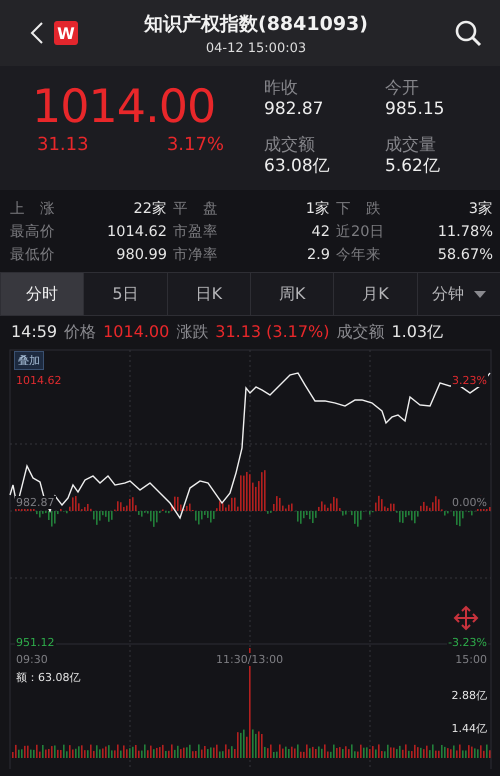 This screenshot has width=500, height=776. Describe the element at coordinates (63, 144) in the screenshot. I see `price-change: 31.13` at that location.